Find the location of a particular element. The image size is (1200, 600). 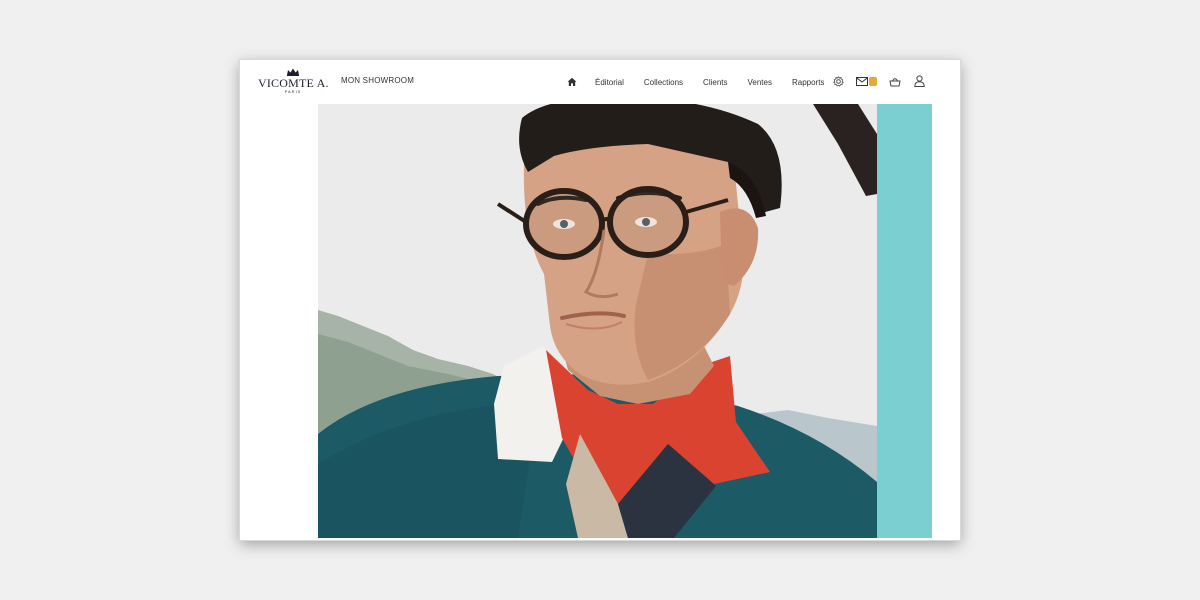

utility-icons is located at coordinates (884, 81).